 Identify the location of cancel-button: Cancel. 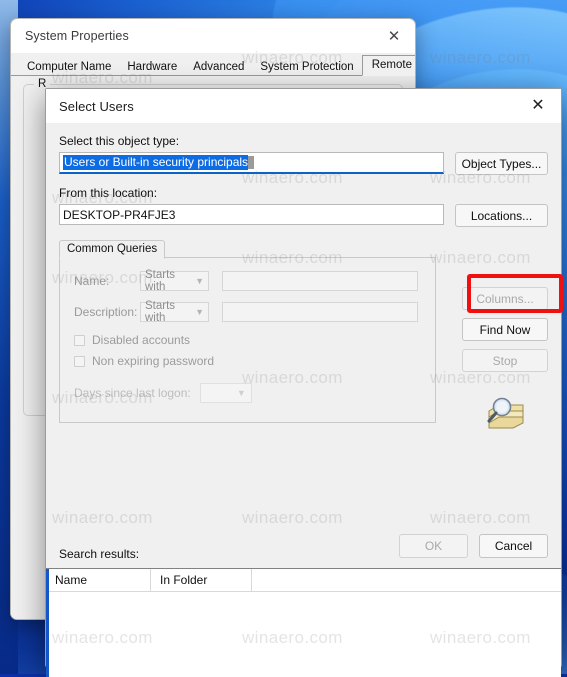
(513, 546).